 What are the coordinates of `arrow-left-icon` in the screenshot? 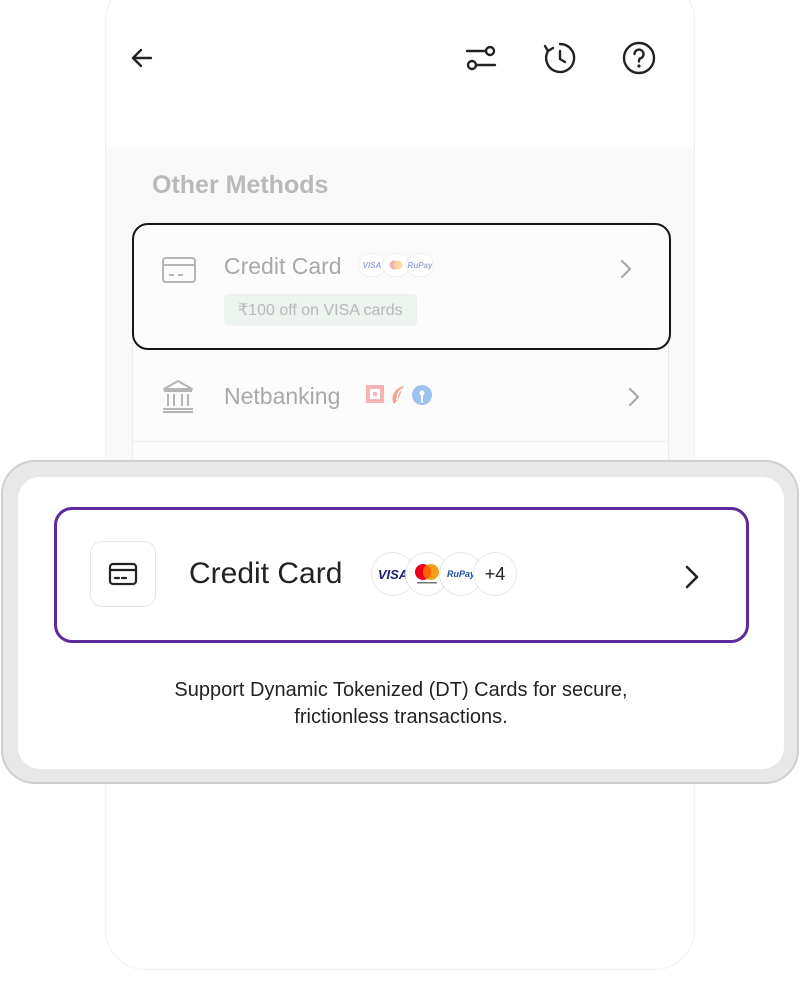 It's located at (142, 58).